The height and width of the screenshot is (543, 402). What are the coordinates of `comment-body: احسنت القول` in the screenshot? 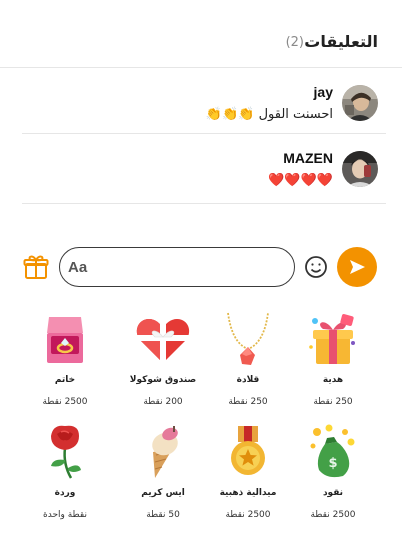 It's located at (295, 114).